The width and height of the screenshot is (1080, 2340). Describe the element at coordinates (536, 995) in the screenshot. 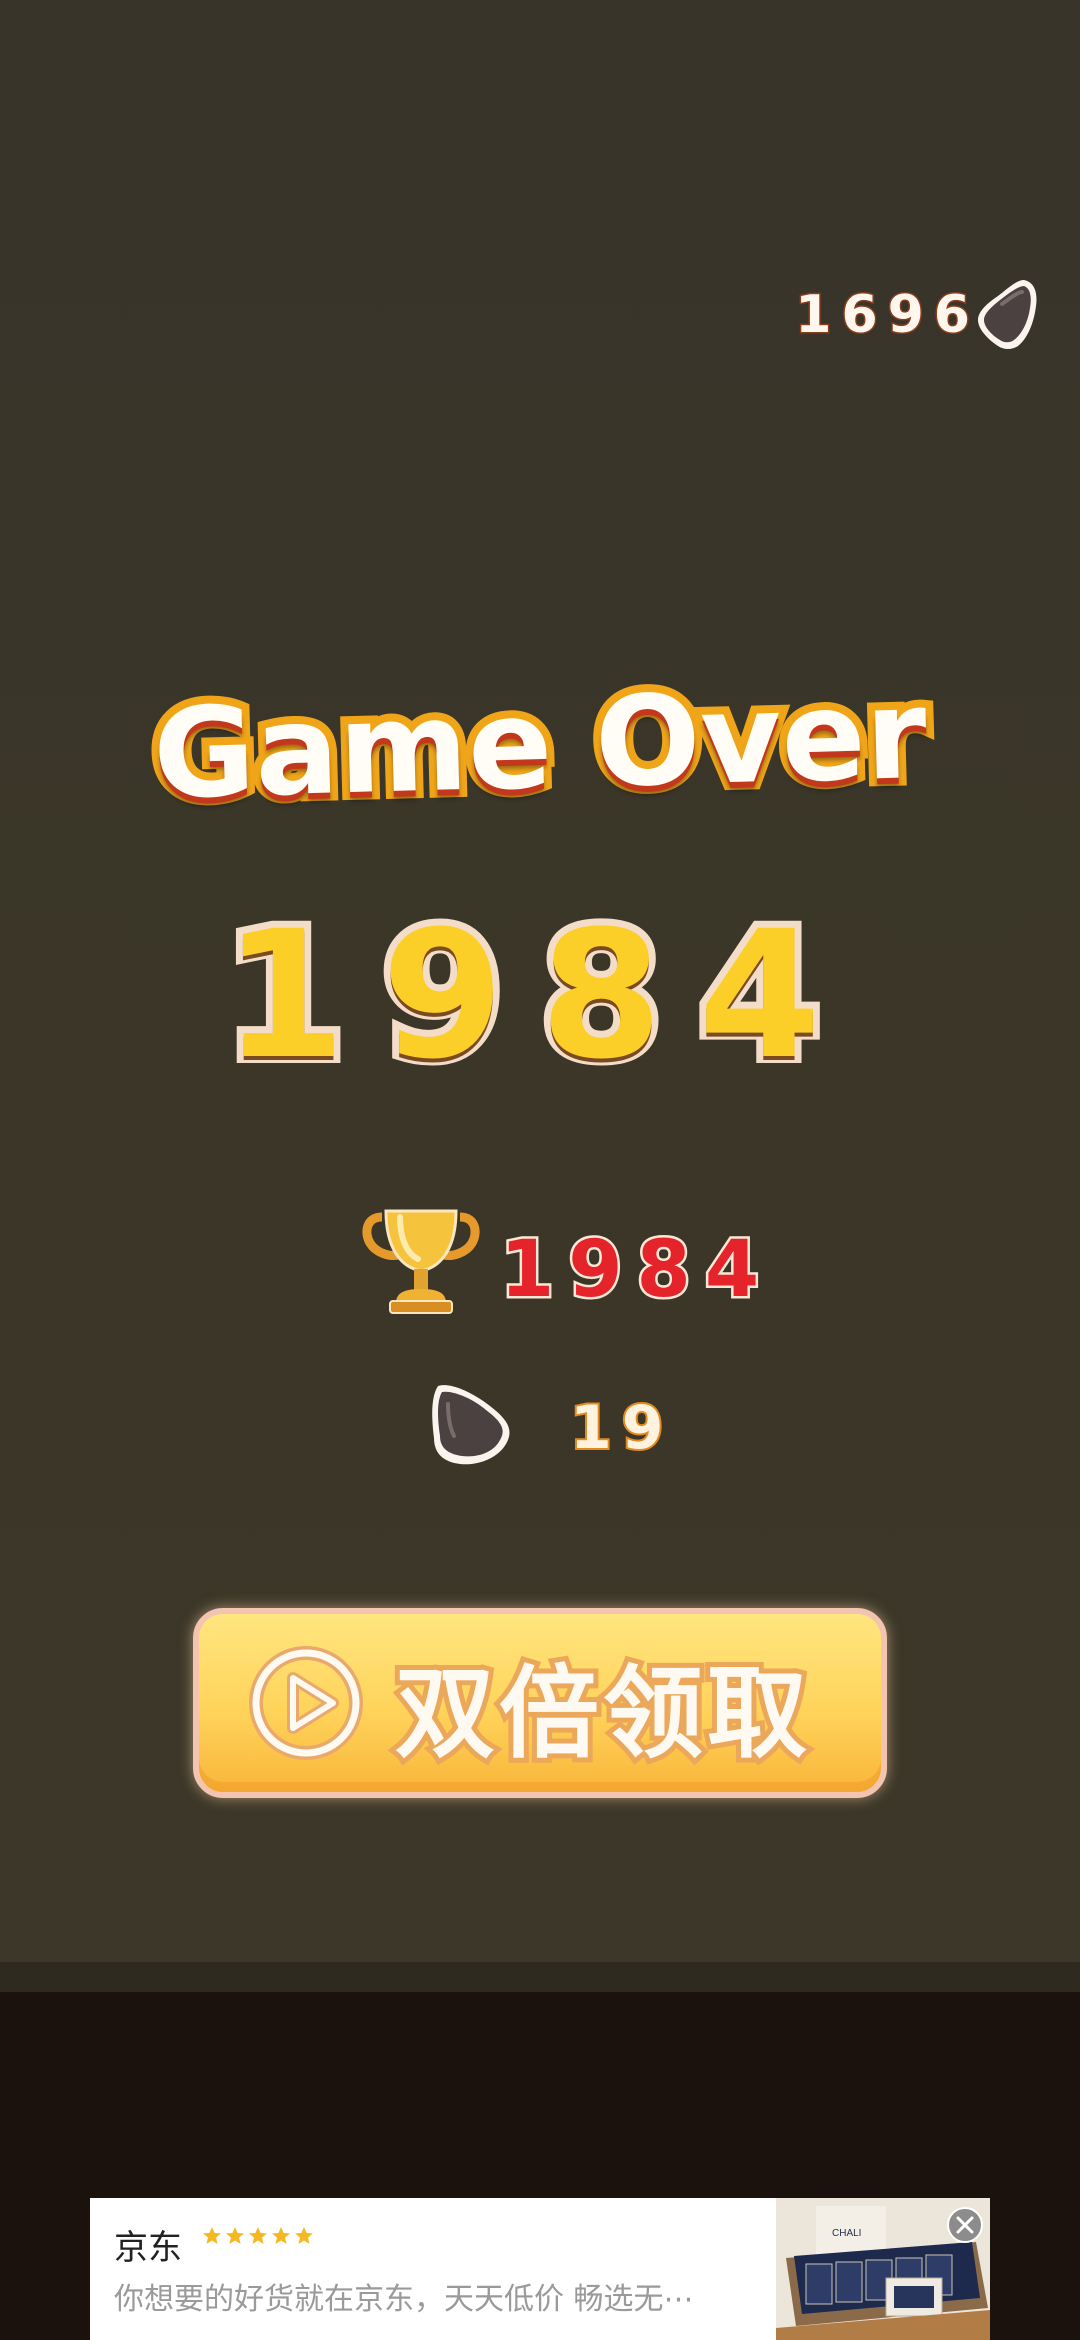

I see `final-score: 1984` at that location.